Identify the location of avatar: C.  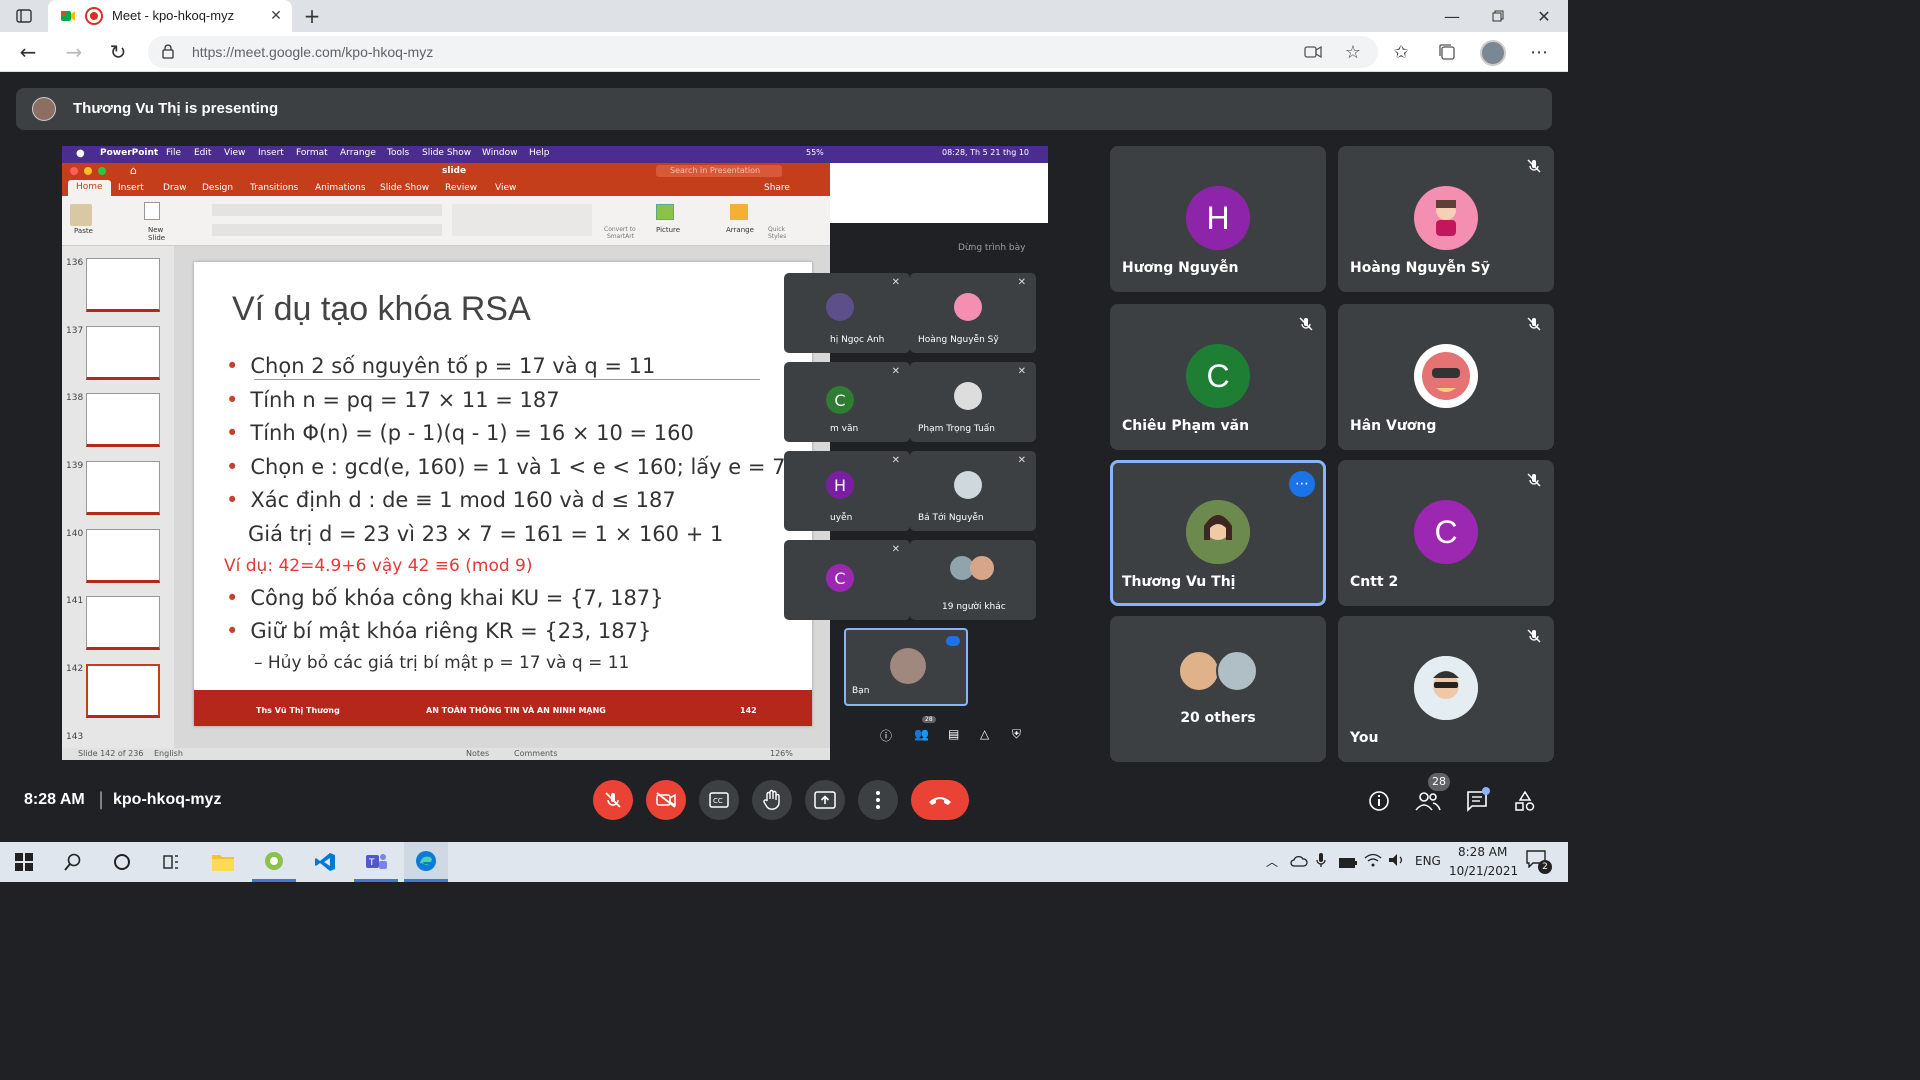
(1446, 532).